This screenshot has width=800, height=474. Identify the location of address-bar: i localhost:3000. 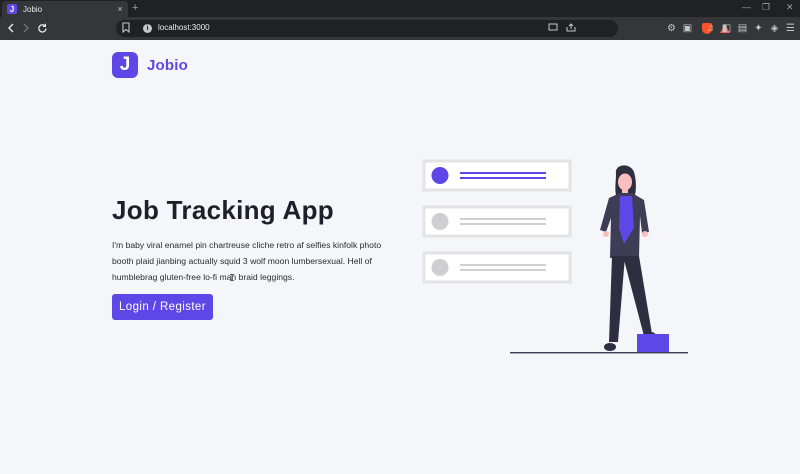
(423, 28).